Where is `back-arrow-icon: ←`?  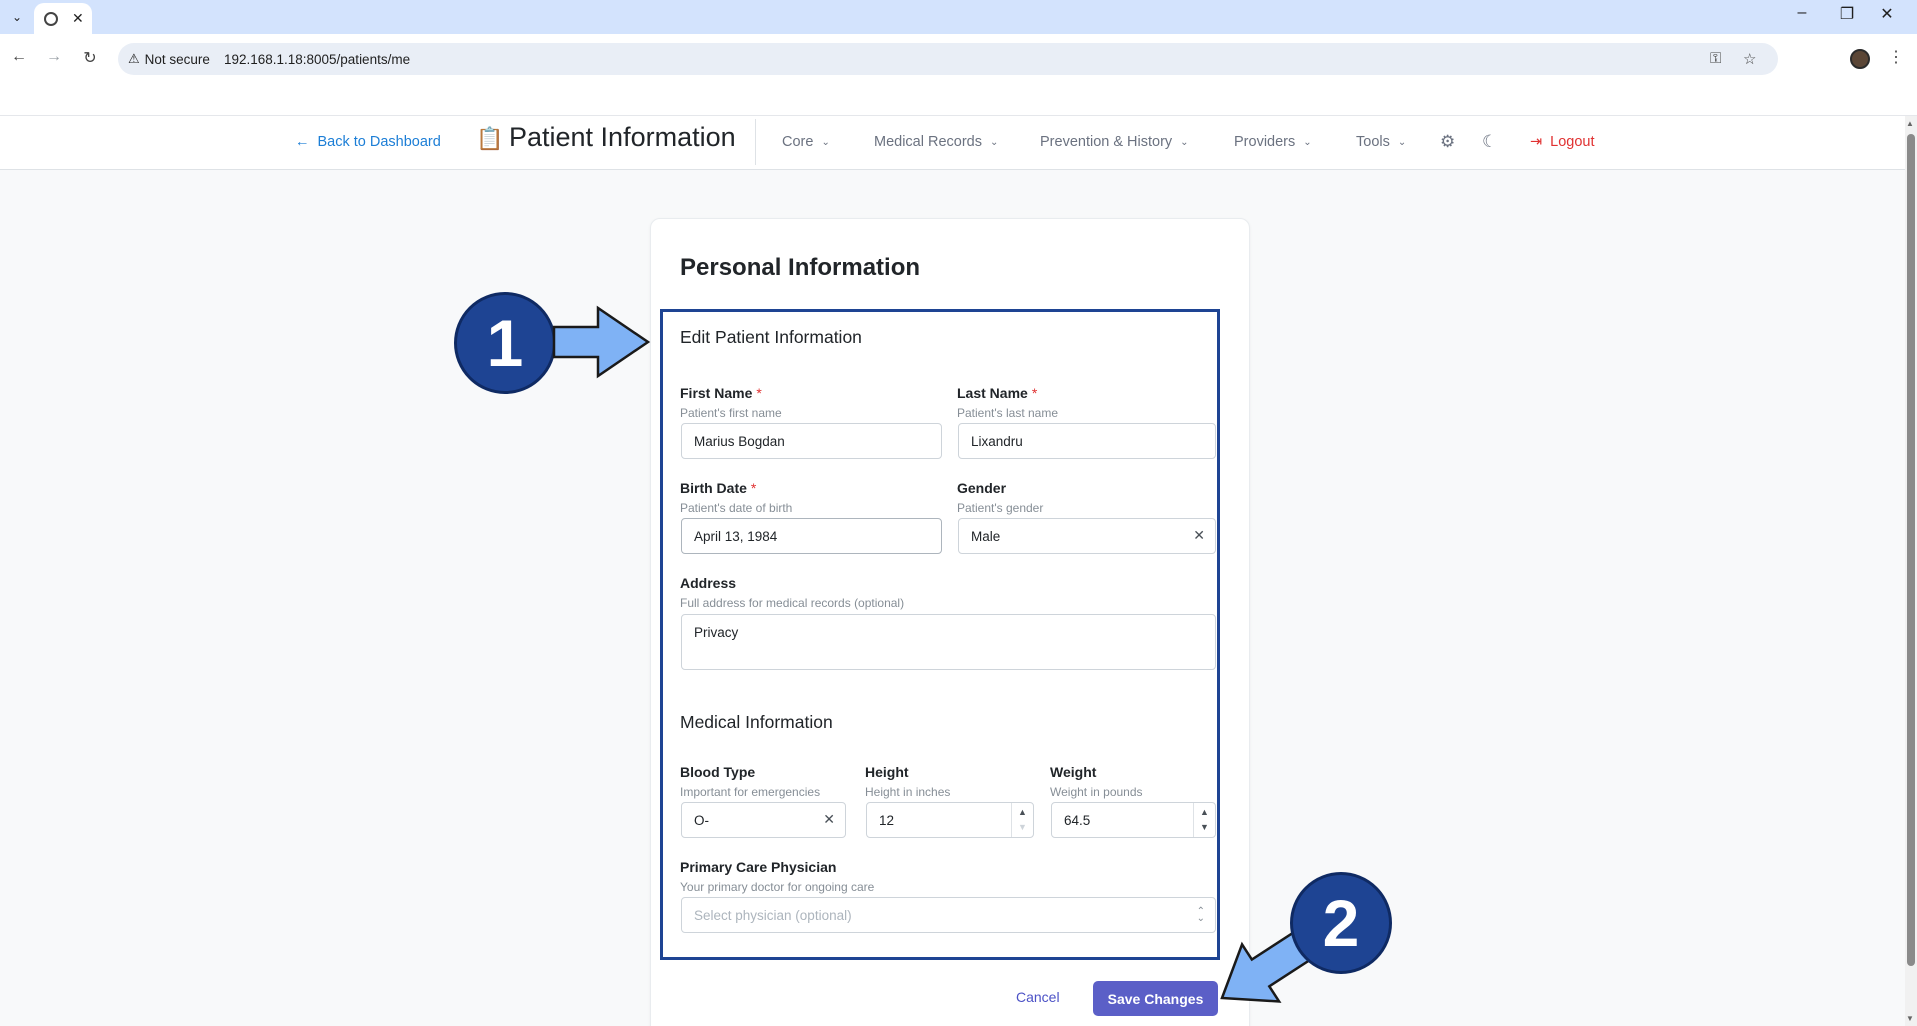
back-arrow-icon: ← is located at coordinates (19, 57).